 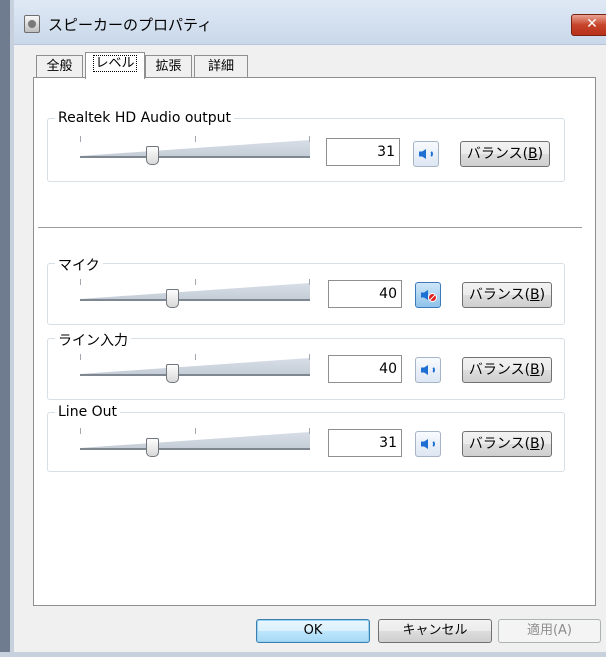 What do you see at coordinates (5, 328) in the screenshot?
I see `window-frame-left` at bounding box center [5, 328].